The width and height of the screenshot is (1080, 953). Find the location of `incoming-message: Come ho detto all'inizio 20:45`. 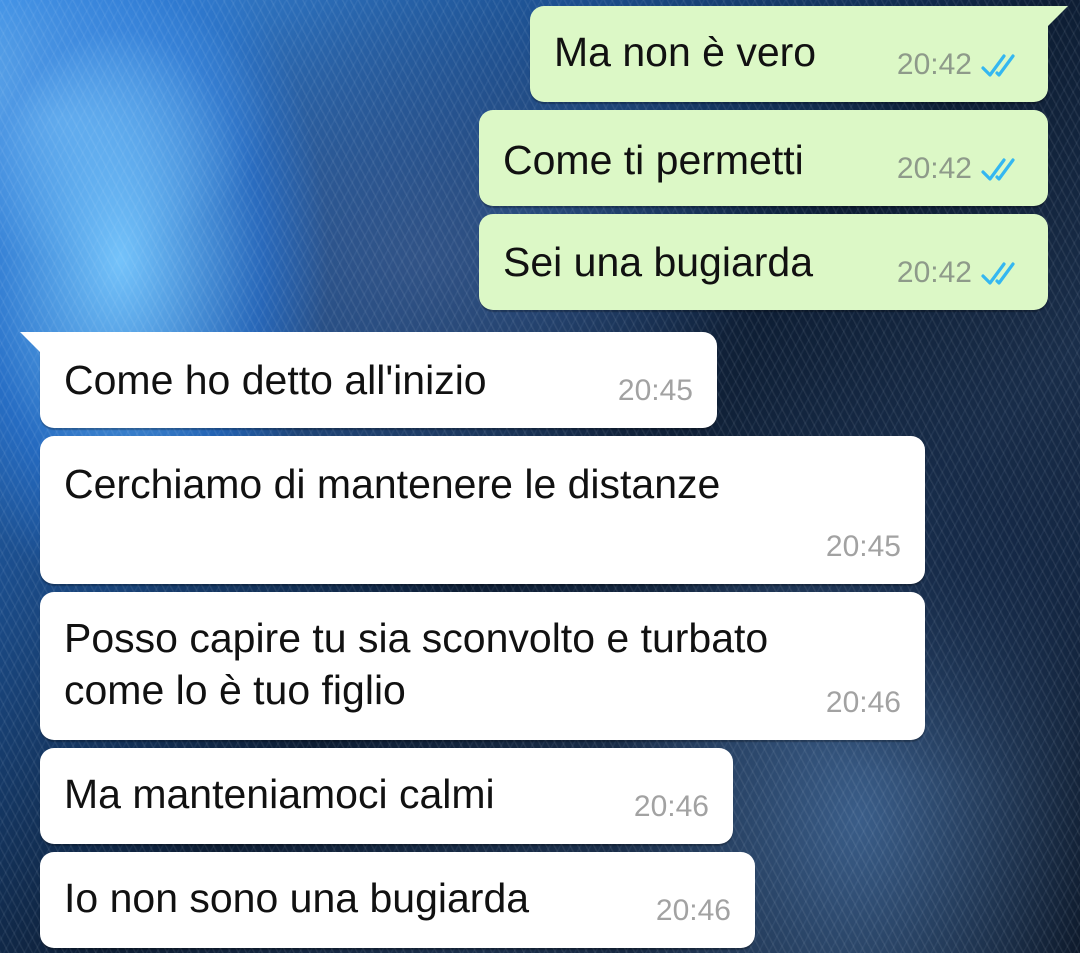

incoming-message: Come ho detto all'inizio 20:45 is located at coordinates (368, 380).